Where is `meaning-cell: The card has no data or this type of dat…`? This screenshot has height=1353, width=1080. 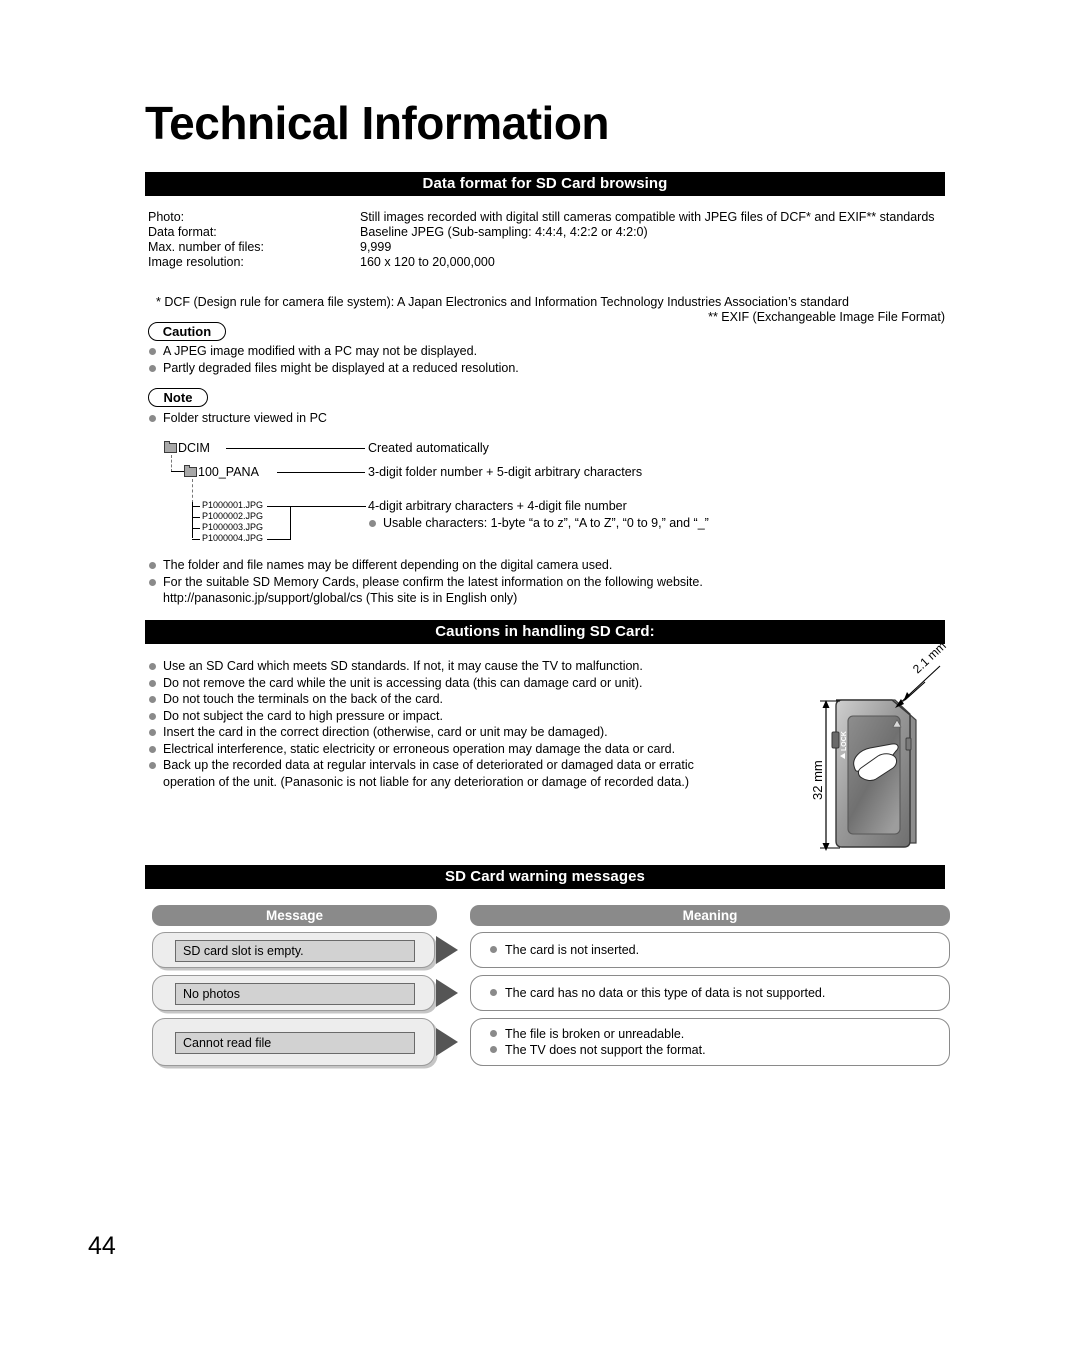 meaning-cell: The card has no data or this type of dat… is located at coordinates (710, 993).